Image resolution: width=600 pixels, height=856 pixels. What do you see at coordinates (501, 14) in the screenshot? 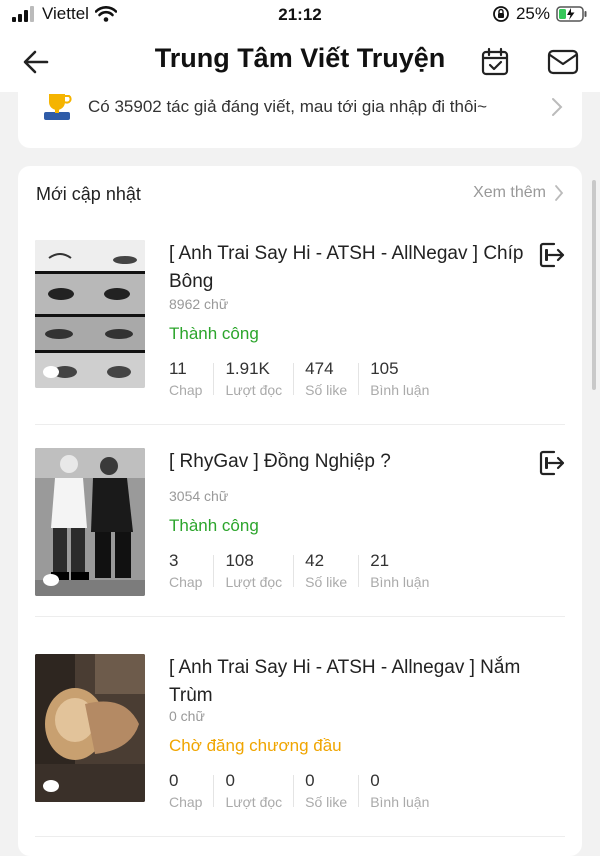
I see `orientation-lock-icon` at bounding box center [501, 14].